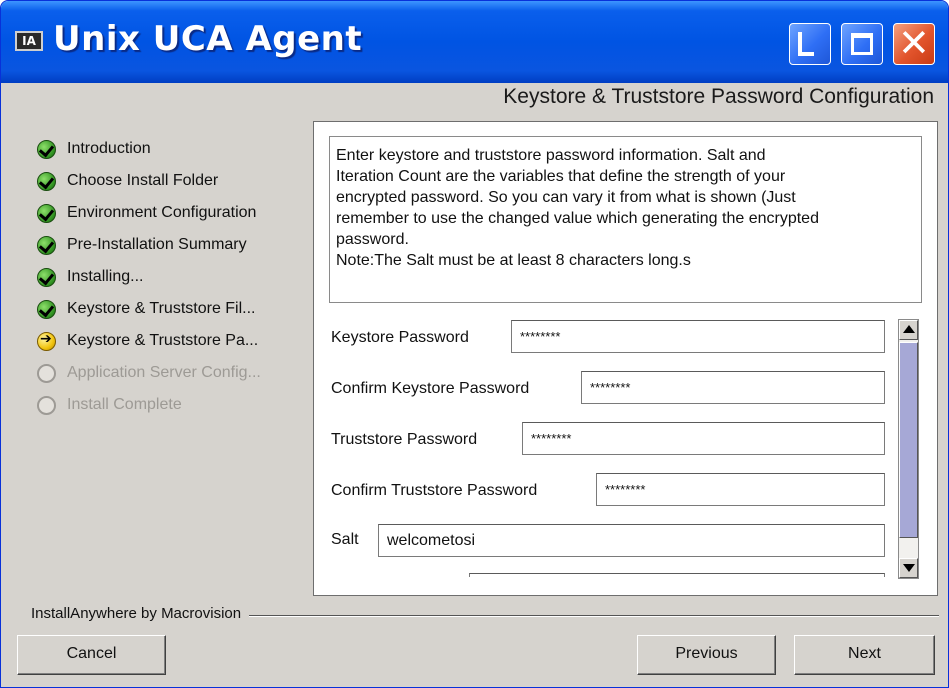 This screenshot has width=949, height=688. I want to click on close-button: ✕, so click(914, 43).